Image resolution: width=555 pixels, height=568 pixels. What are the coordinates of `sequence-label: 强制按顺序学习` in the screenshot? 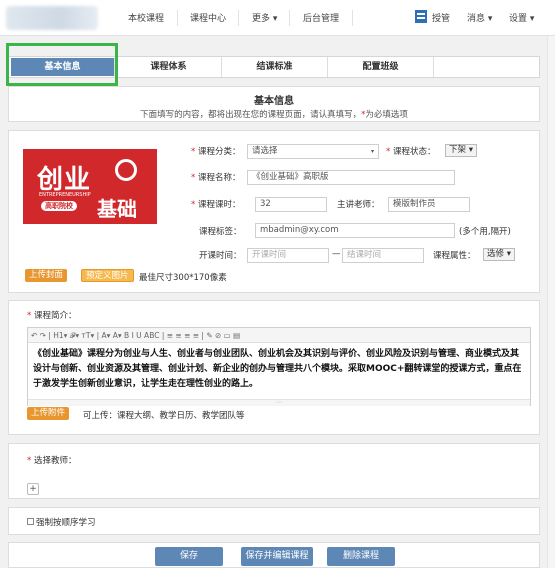 It's located at (66, 523).